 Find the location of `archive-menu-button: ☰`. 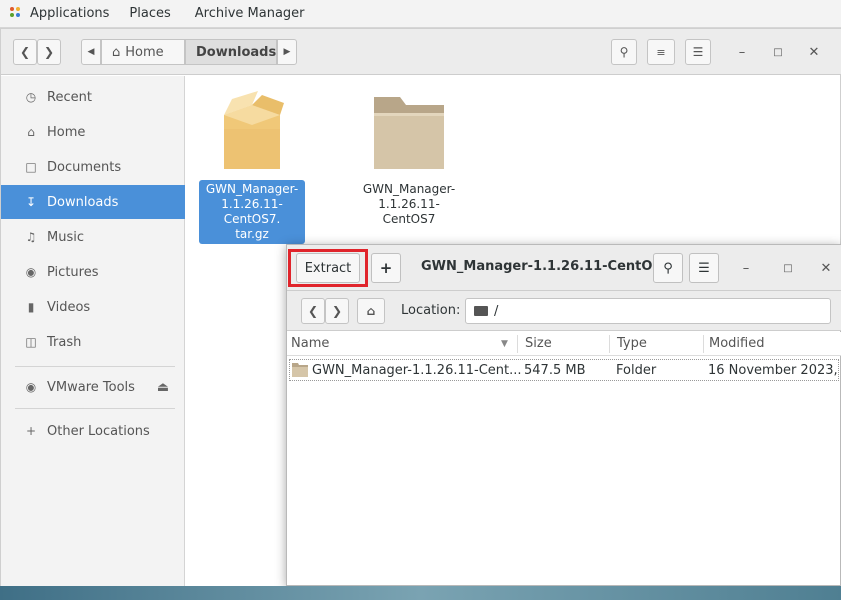

archive-menu-button: ☰ is located at coordinates (704, 268).